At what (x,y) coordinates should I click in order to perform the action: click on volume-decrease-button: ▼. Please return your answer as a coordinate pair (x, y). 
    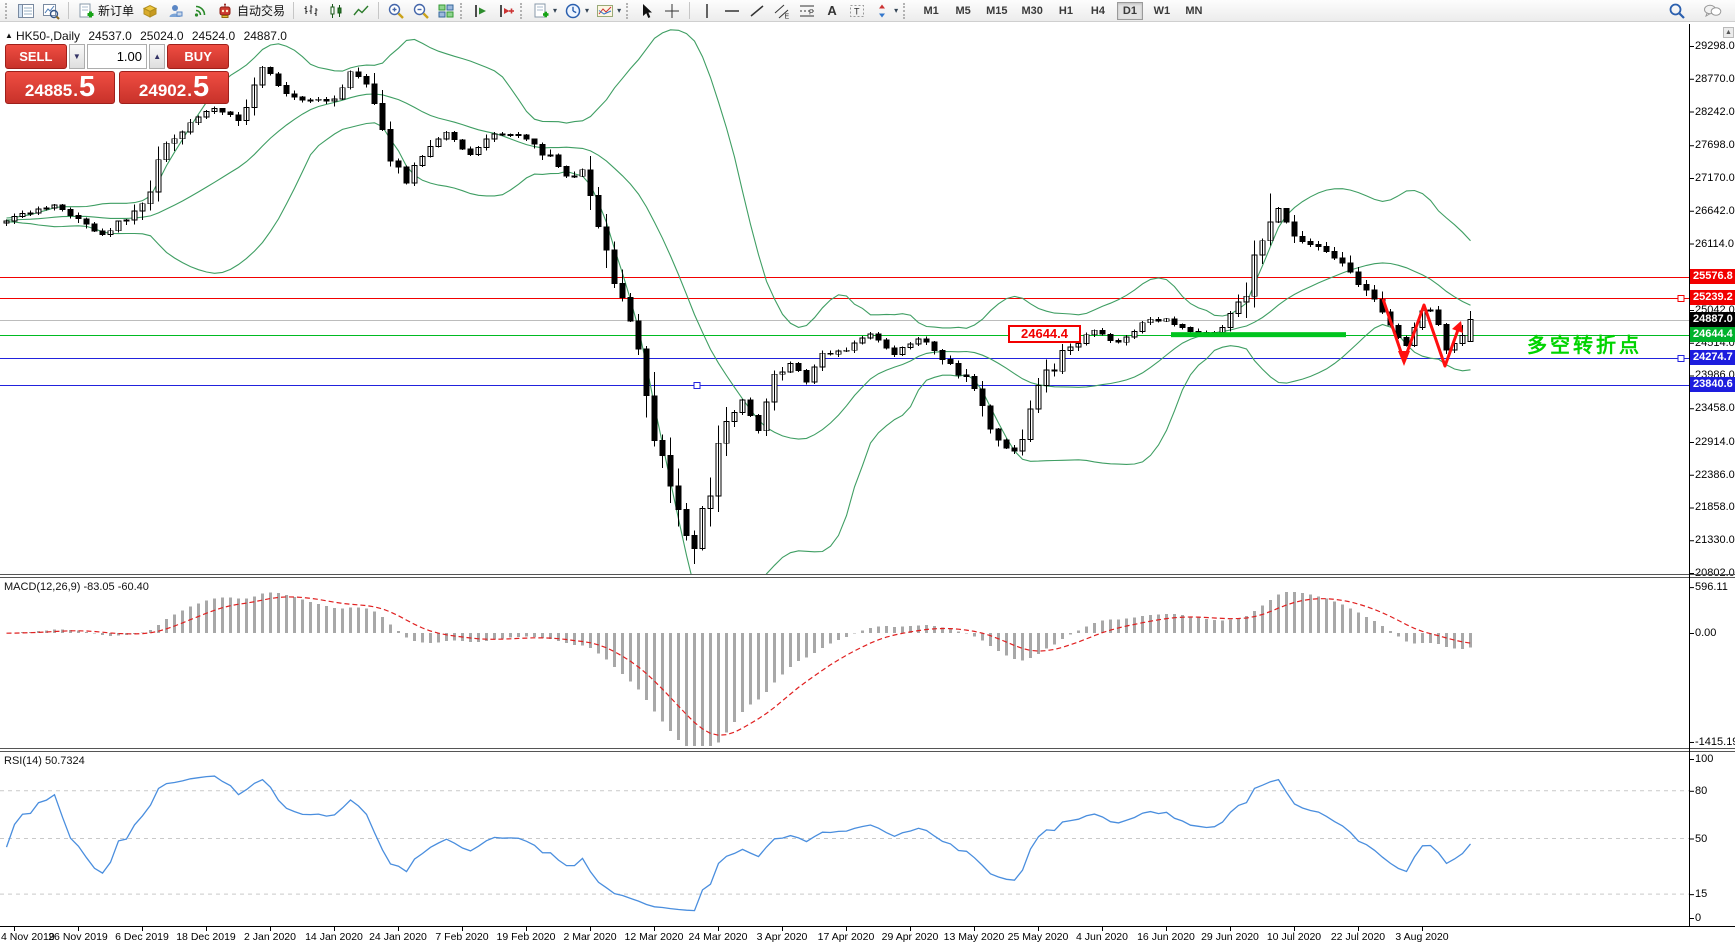
    Looking at the image, I should click on (76, 56).